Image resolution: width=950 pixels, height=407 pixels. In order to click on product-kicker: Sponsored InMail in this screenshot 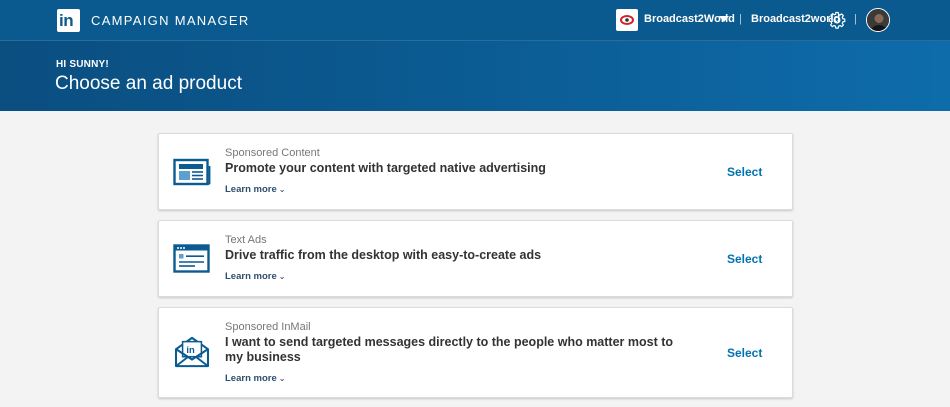, I will do `click(268, 327)`.